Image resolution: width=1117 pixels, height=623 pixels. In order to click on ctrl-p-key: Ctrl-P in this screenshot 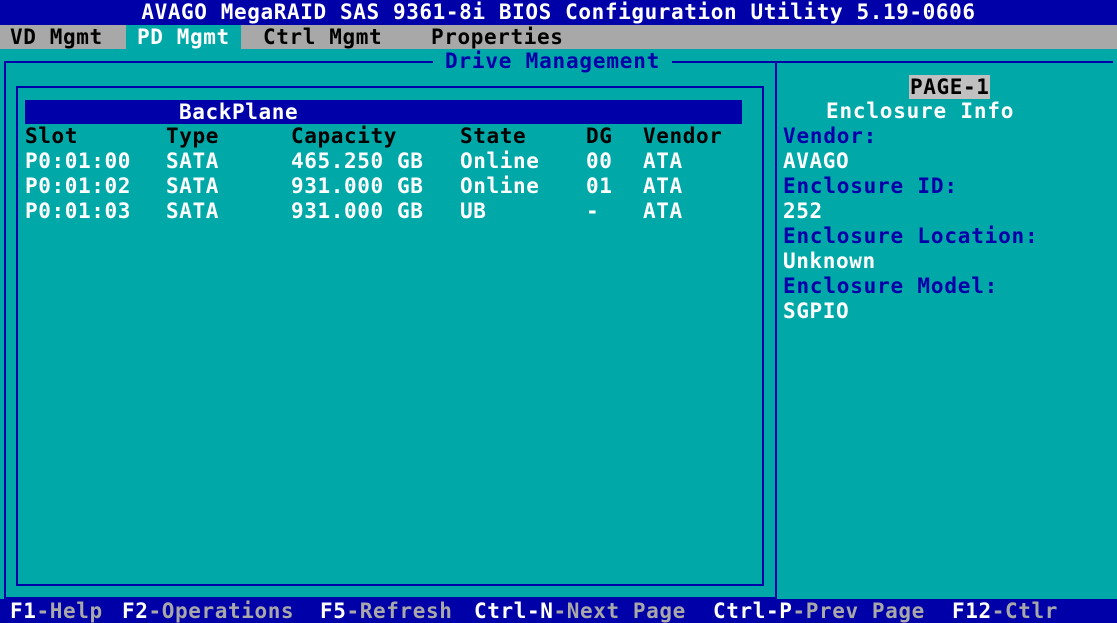, I will do `click(753, 611)`.